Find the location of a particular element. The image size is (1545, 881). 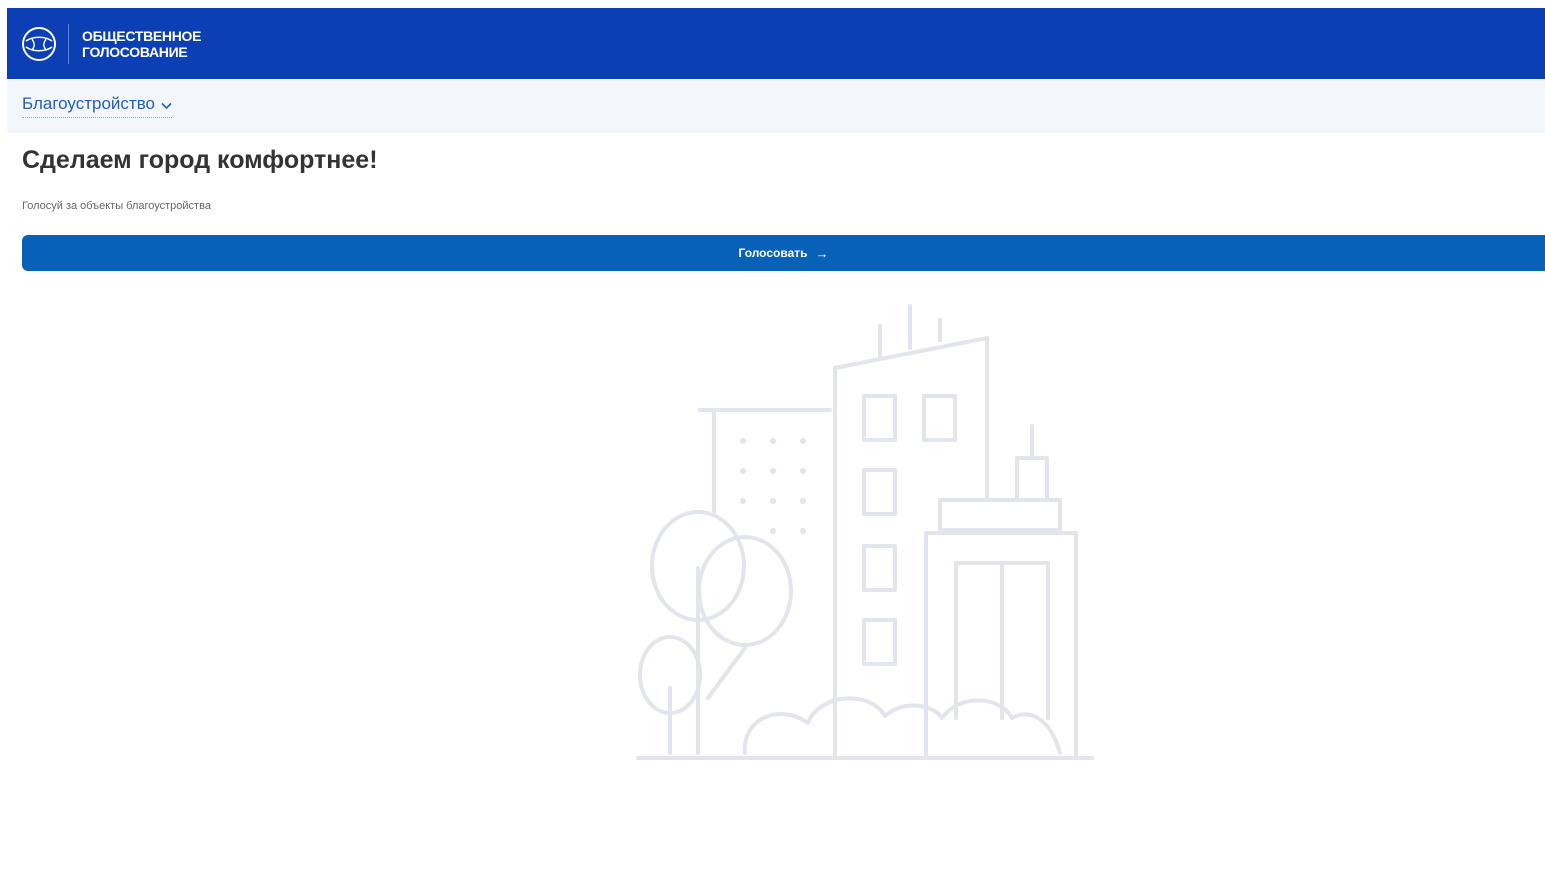

vote-button: Голосовать → is located at coordinates (783, 253).